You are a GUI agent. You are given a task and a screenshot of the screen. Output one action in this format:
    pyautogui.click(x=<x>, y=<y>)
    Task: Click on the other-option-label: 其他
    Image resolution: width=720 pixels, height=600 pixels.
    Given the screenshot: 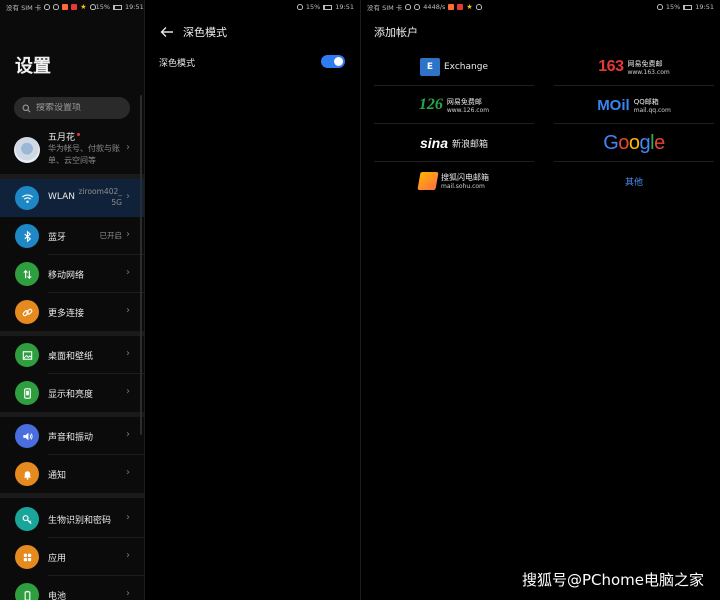 What is the action you would take?
    pyautogui.click(x=633, y=182)
    